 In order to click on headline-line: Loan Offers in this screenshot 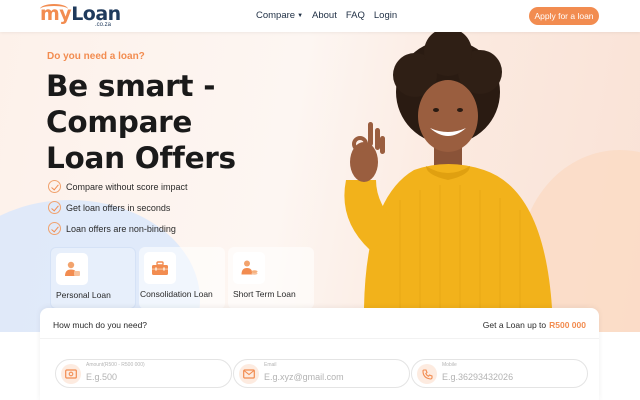, I will do `click(141, 158)`.